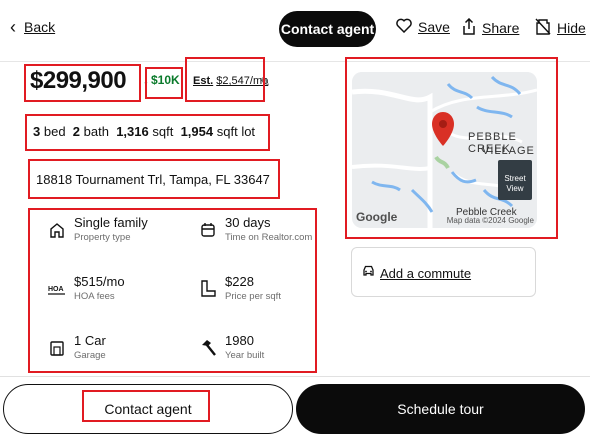  What do you see at coordinates (147, 132) in the screenshot?
I see `highlight-specs` at bounding box center [147, 132].